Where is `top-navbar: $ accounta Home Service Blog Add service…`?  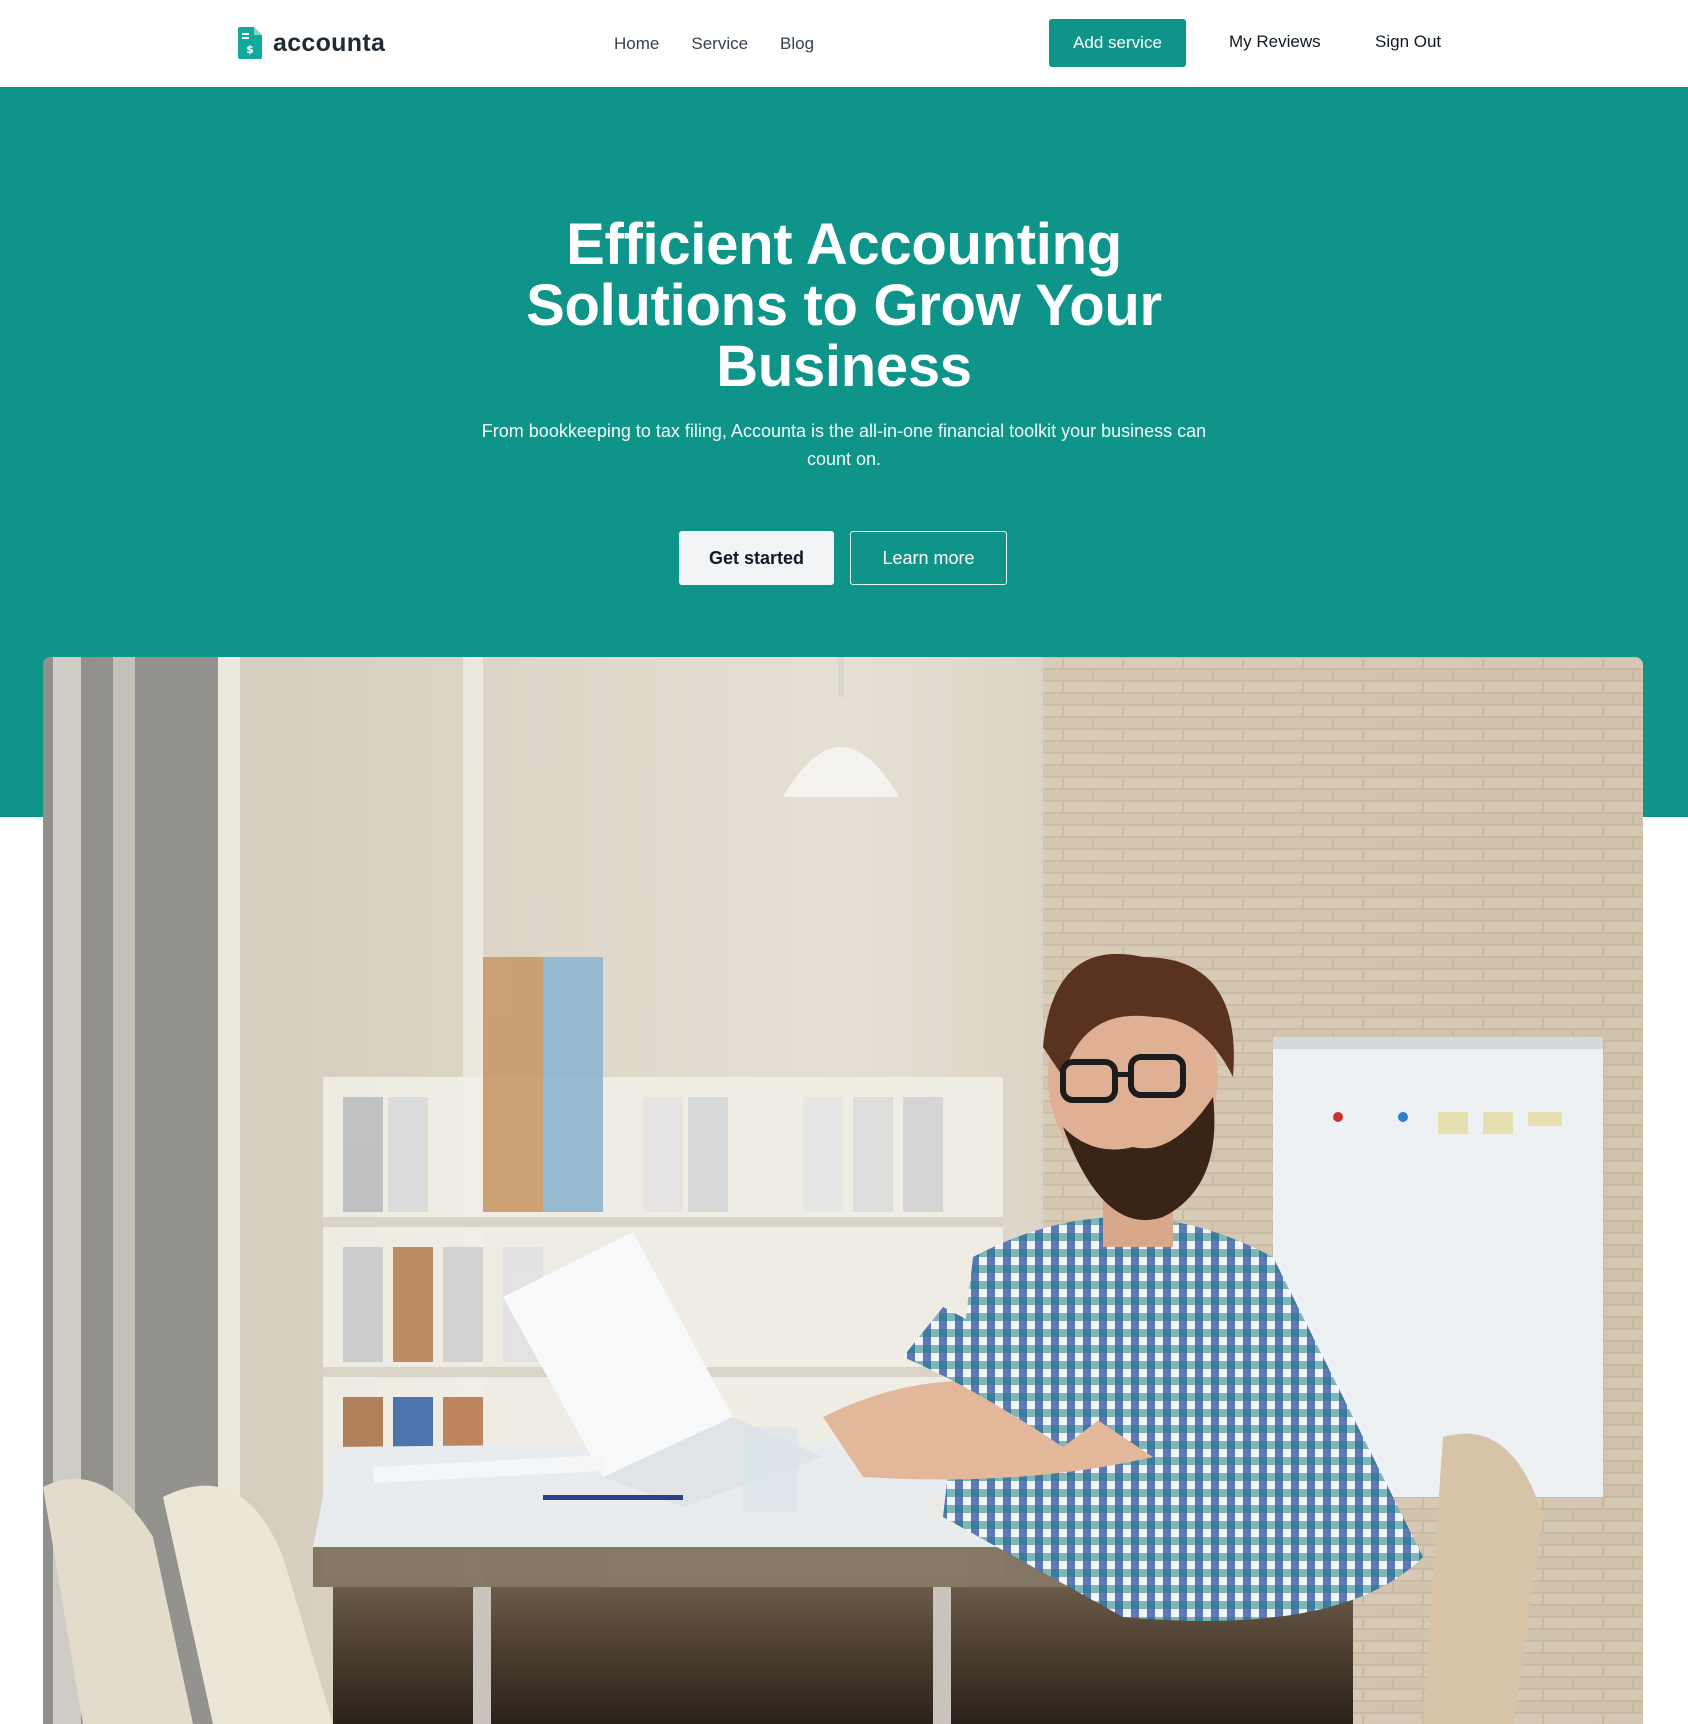 top-navbar: $ accounta Home Service Blog Add service… is located at coordinates (844, 43).